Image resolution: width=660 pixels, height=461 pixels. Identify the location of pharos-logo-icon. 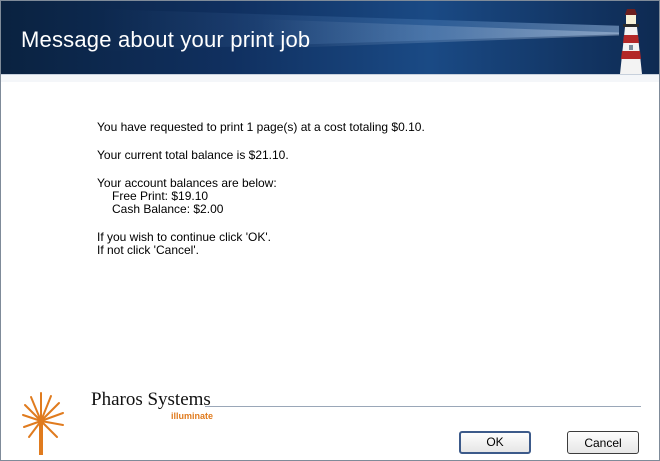
(43, 423).